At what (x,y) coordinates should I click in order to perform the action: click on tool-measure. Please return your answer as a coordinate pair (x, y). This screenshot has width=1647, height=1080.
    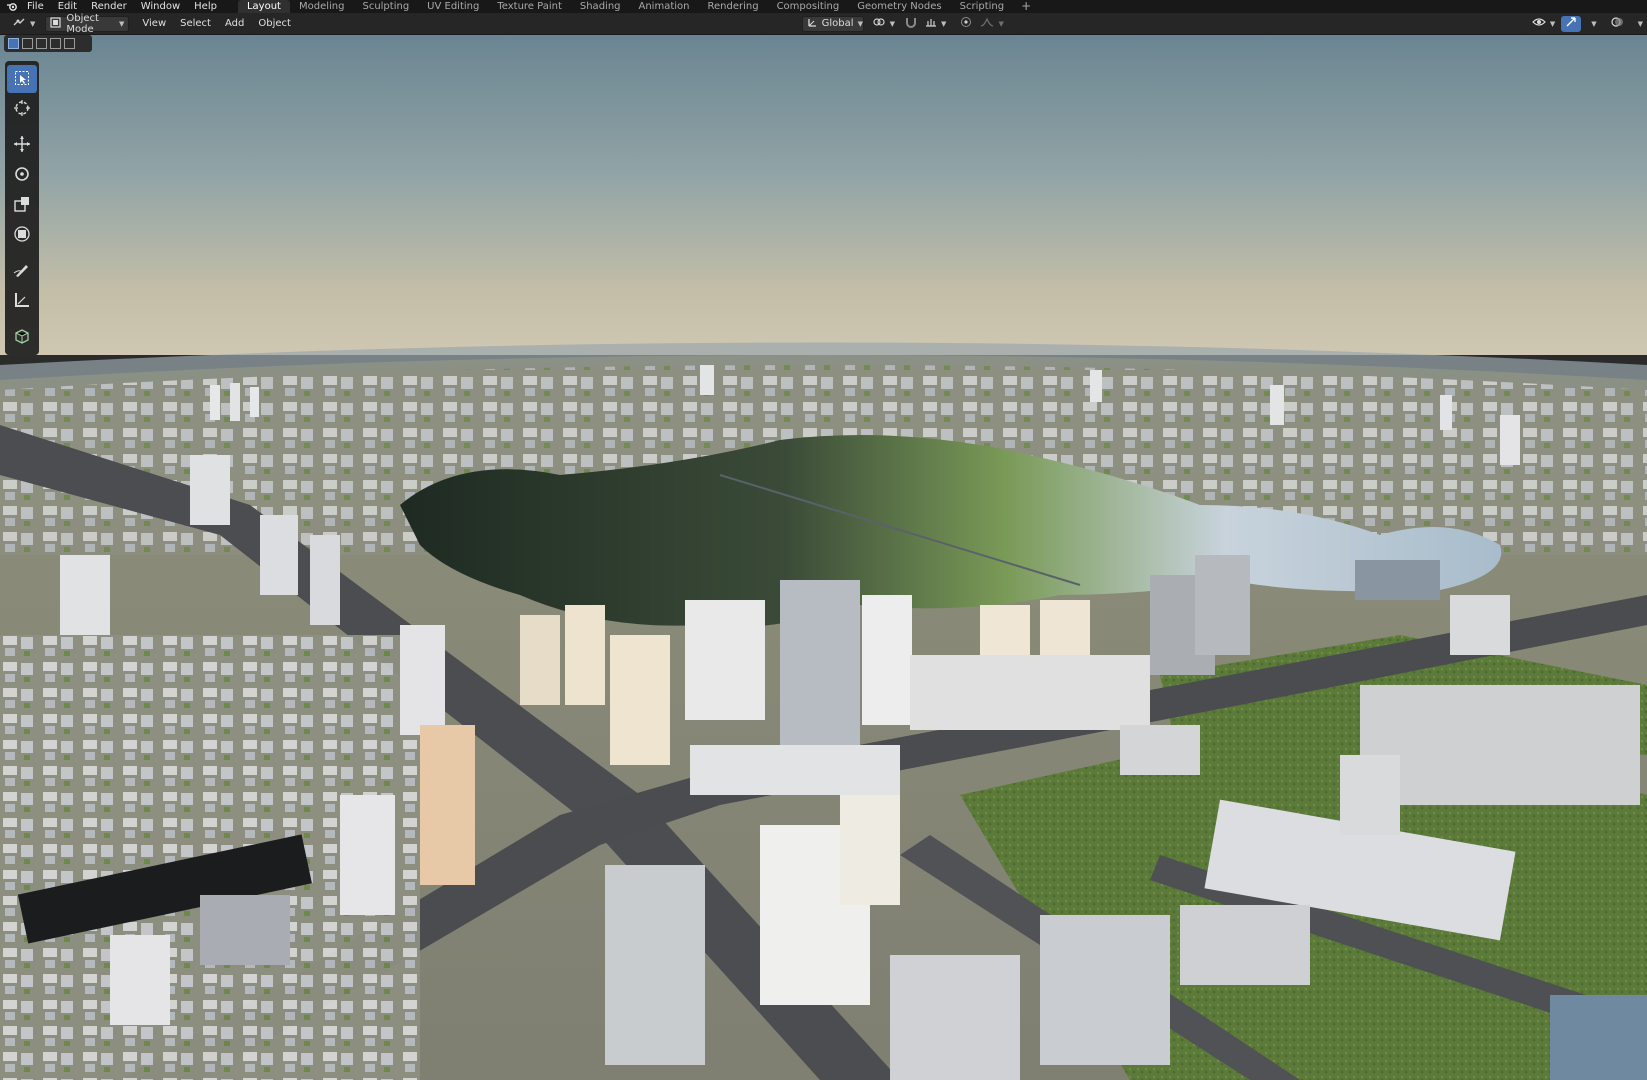
    Looking at the image, I should click on (22, 301).